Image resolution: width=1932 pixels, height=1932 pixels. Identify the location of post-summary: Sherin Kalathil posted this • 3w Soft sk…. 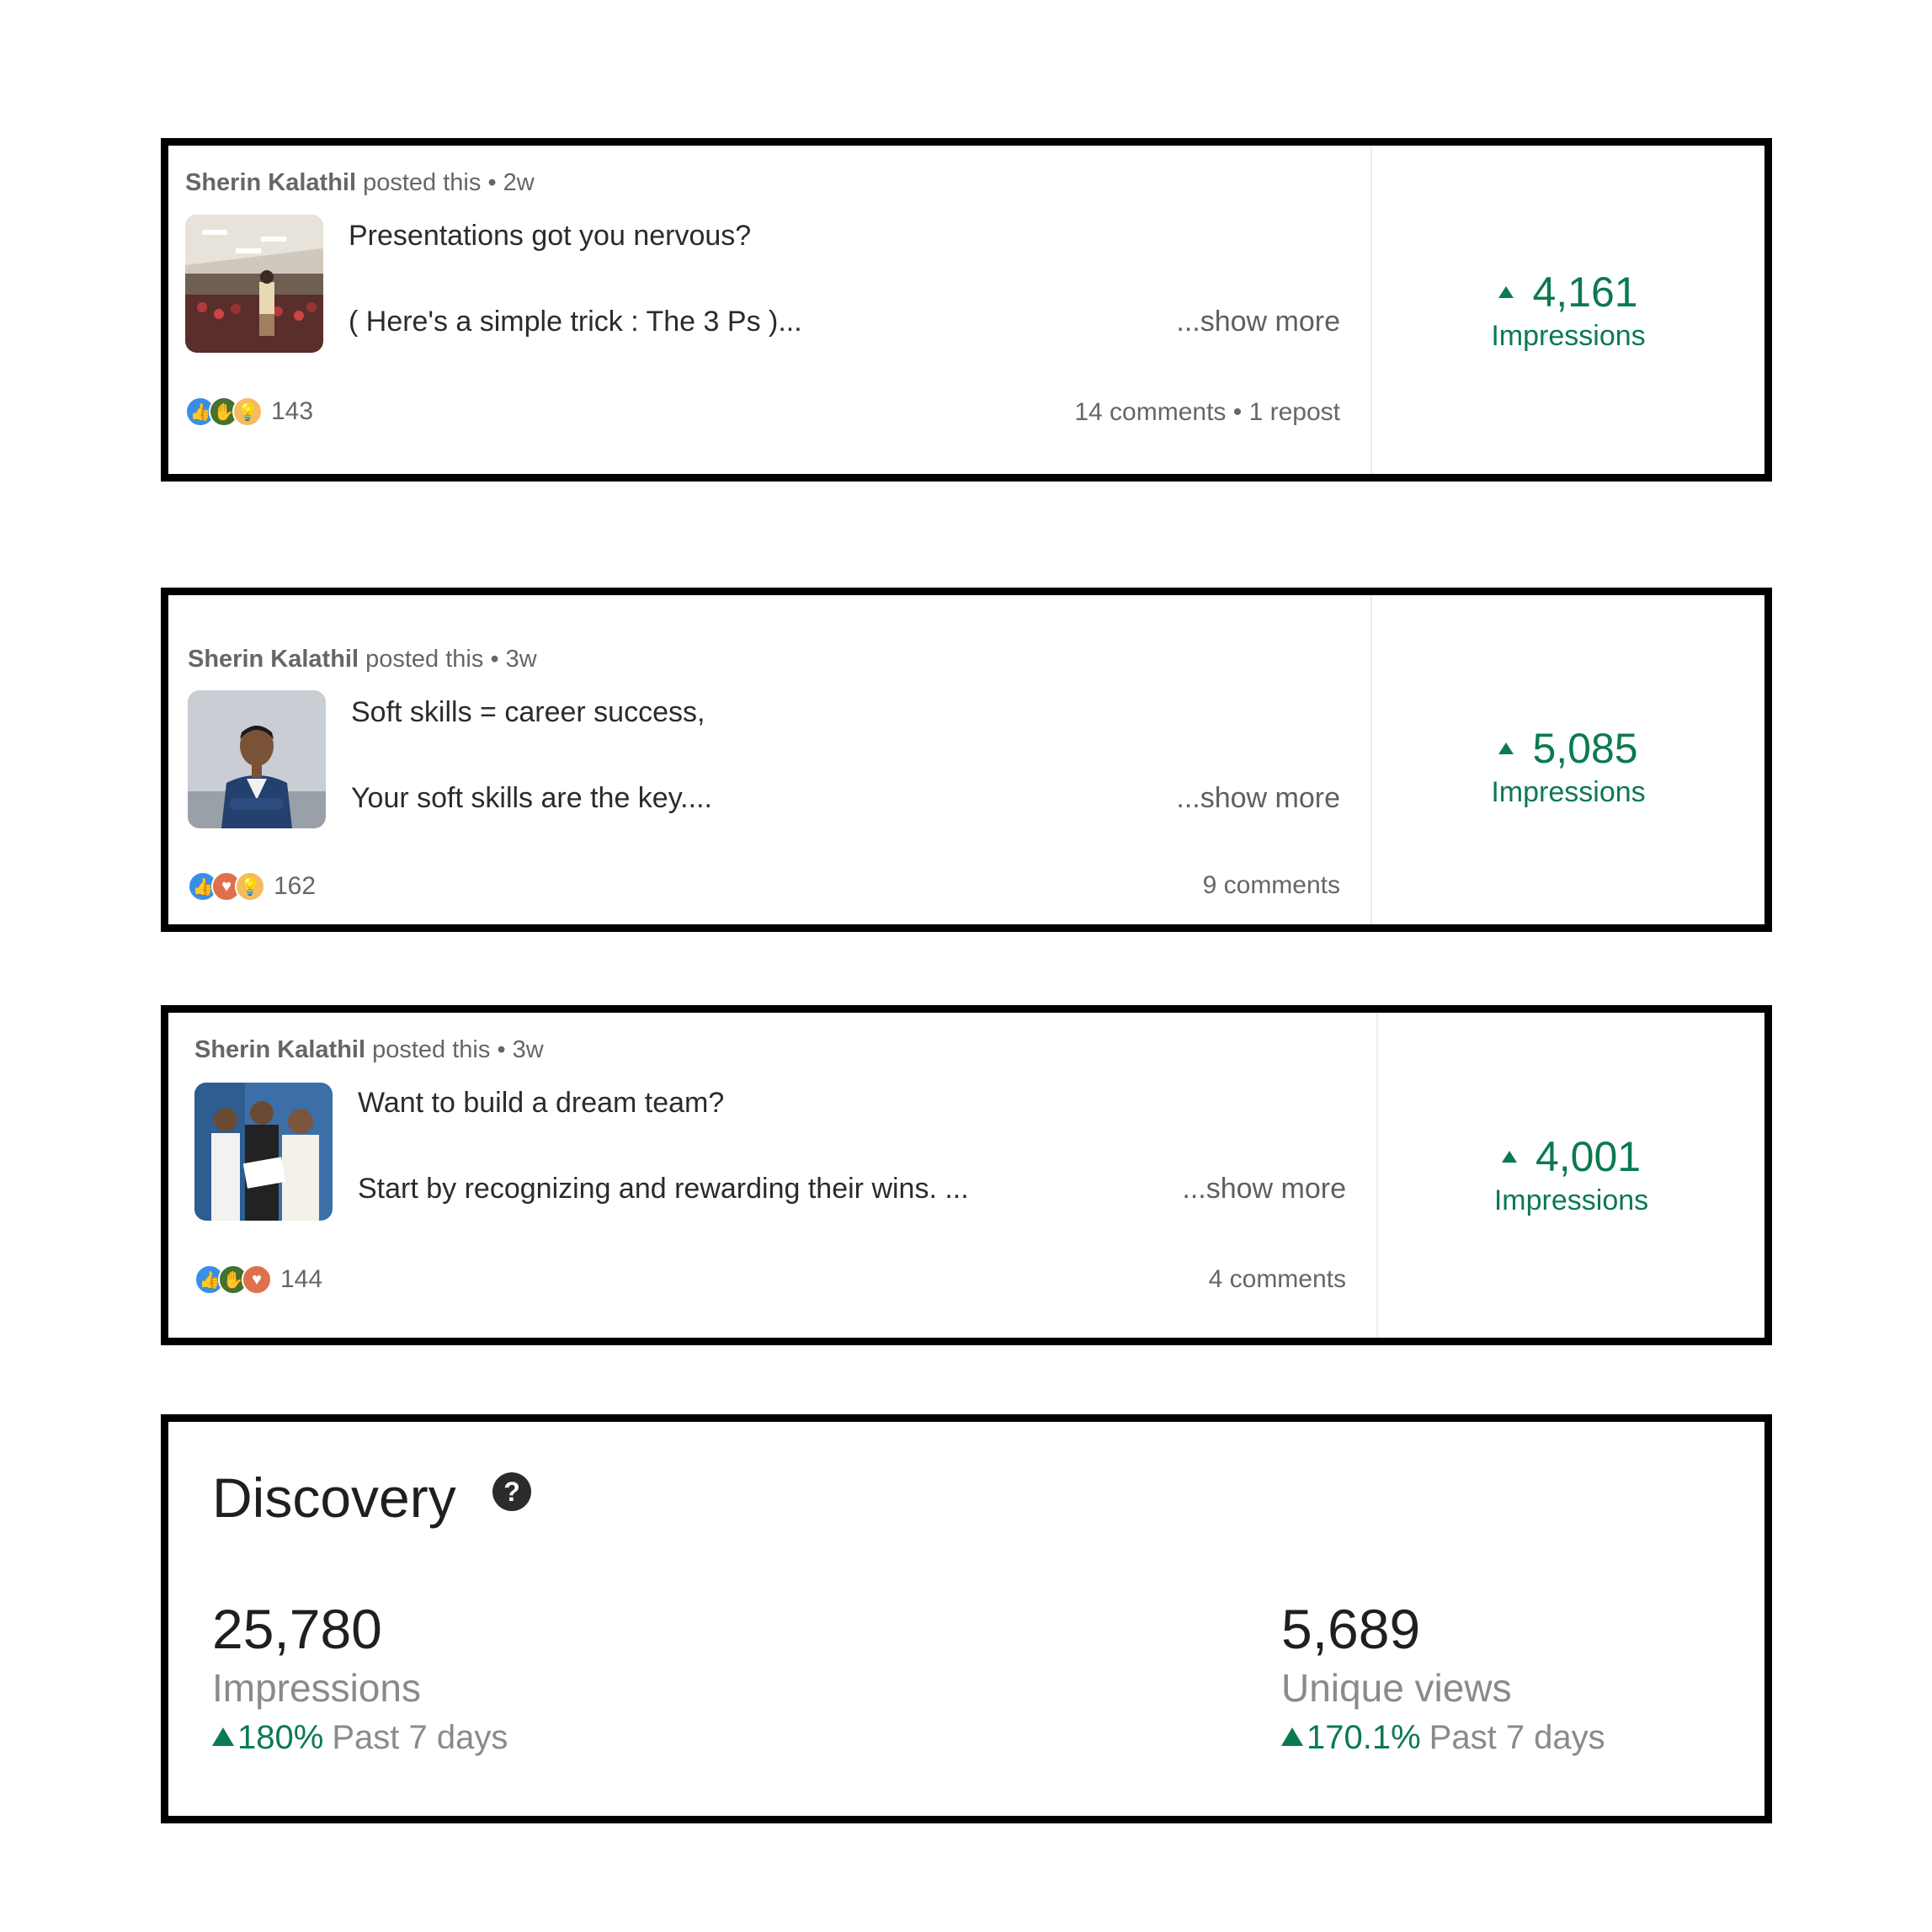
(770, 760).